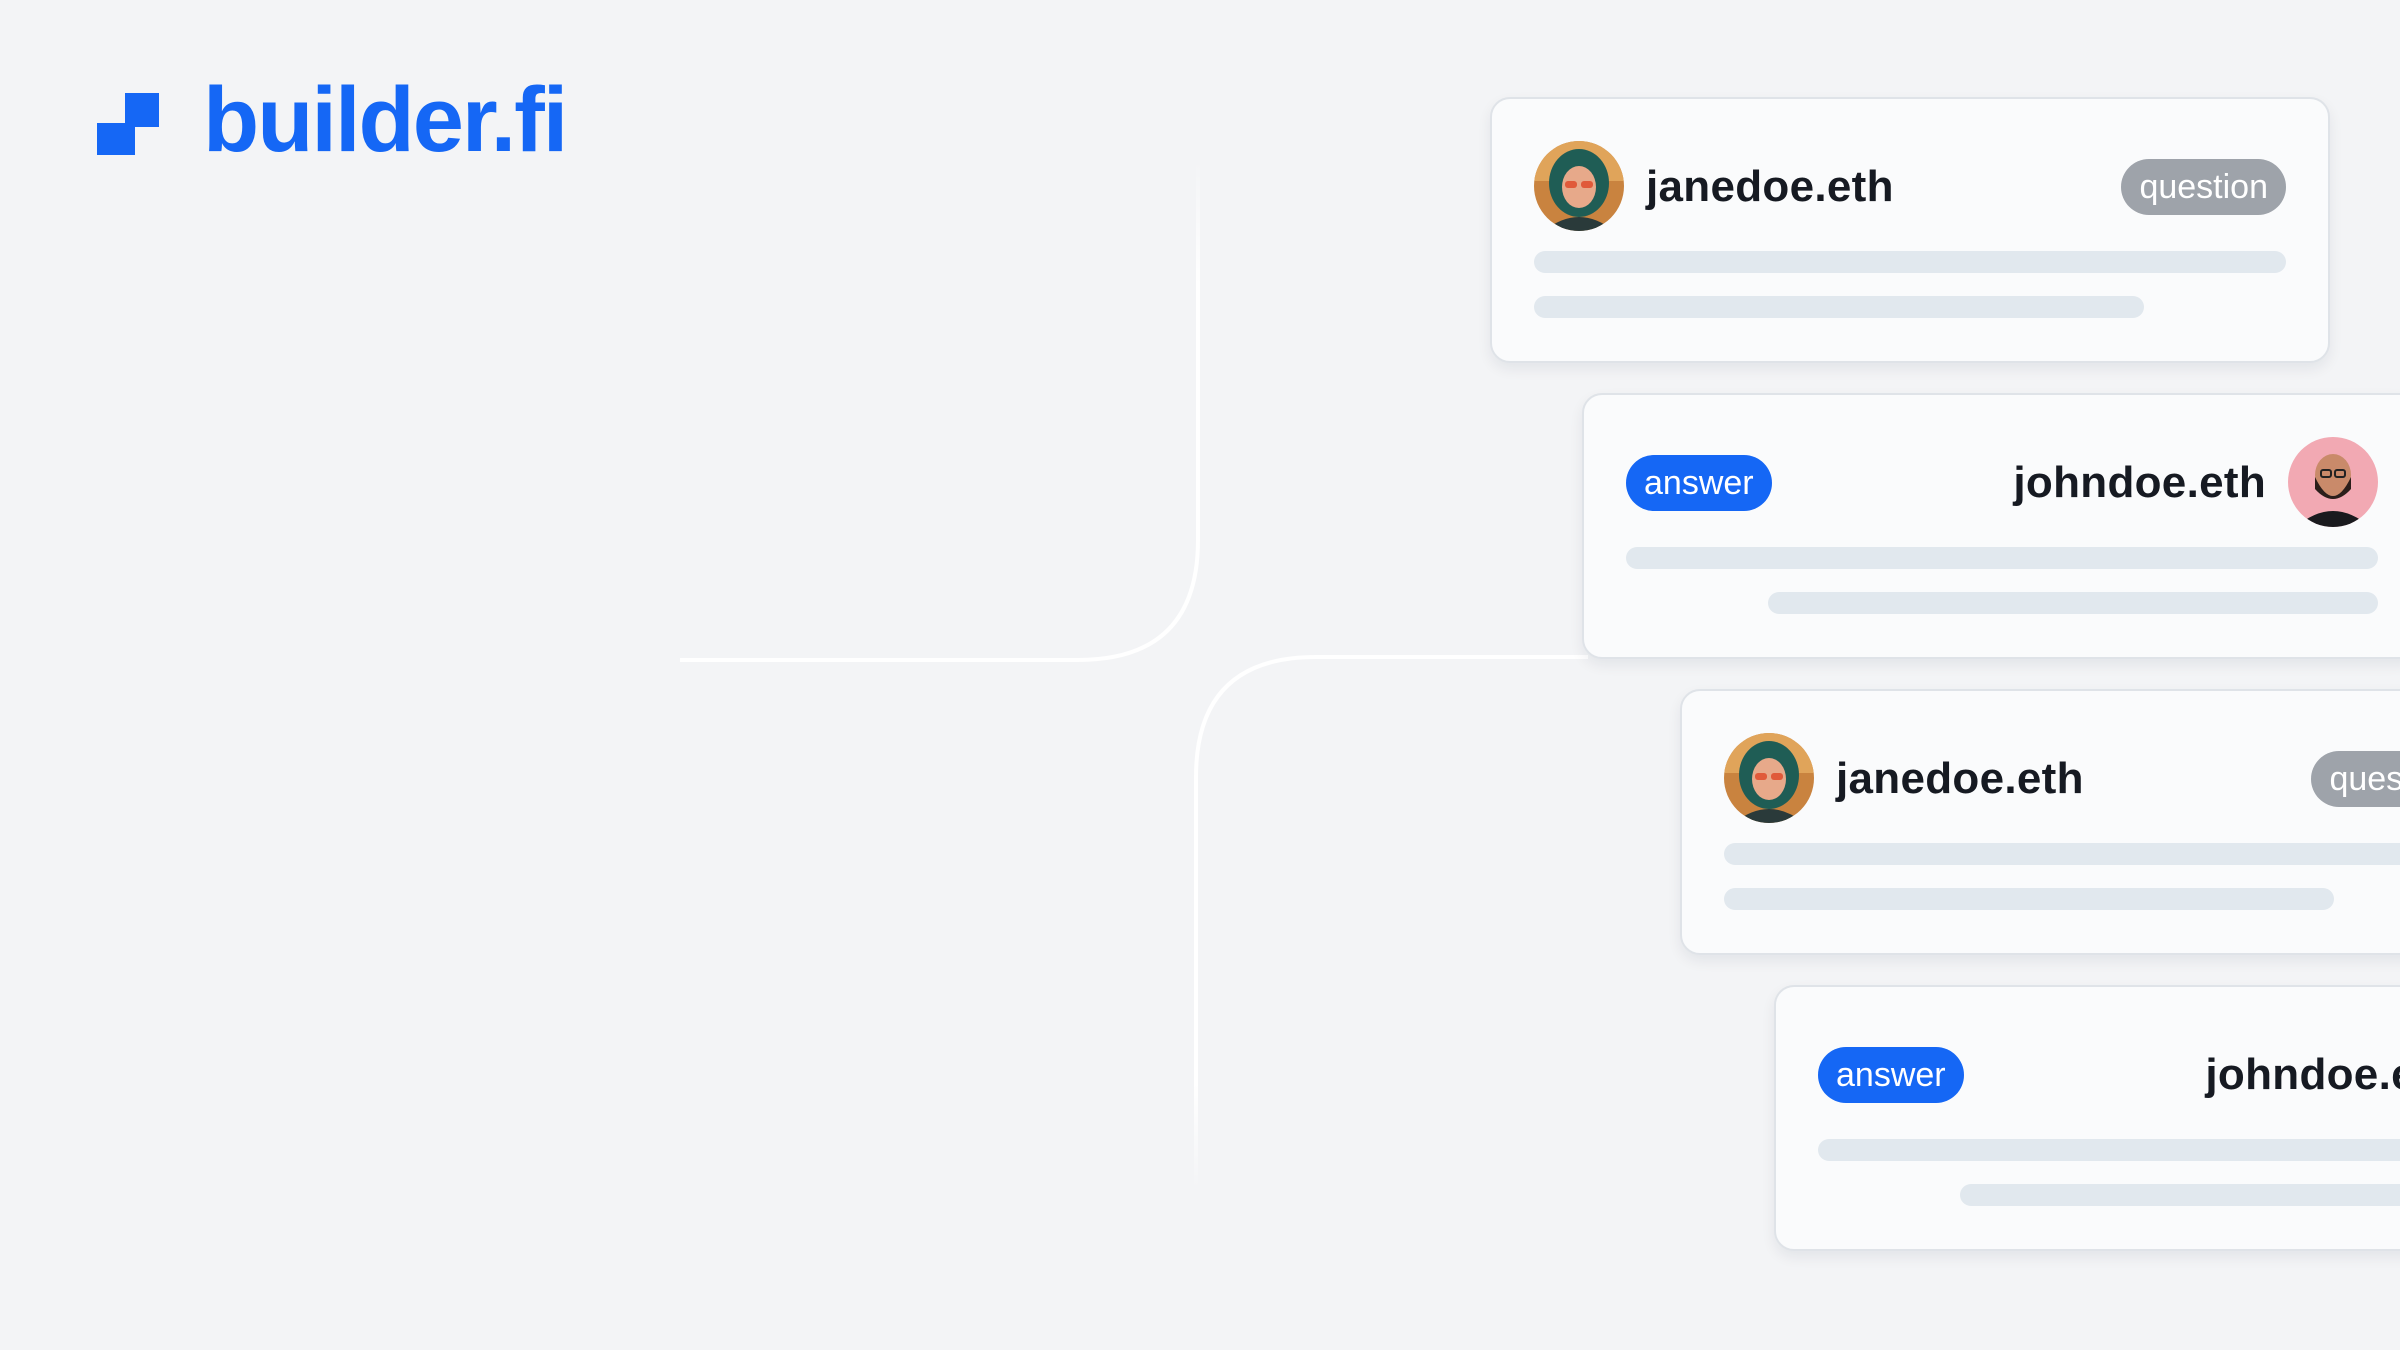 The width and height of the screenshot is (2400, 1350). I want to click on brand-logo: builder.fi, so click(331, 122).